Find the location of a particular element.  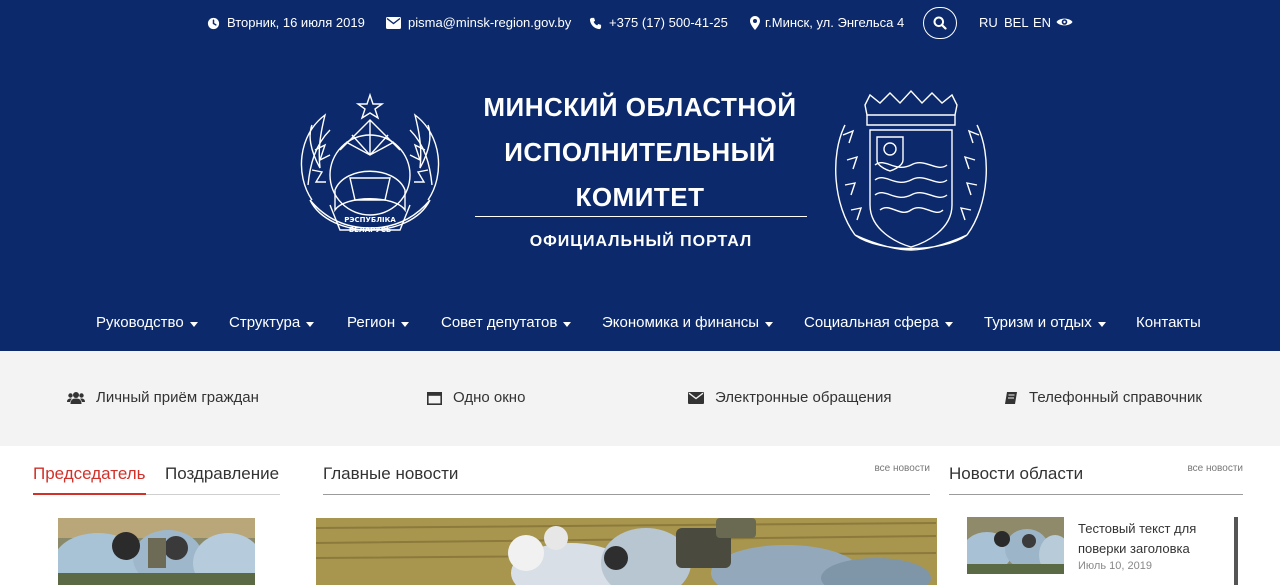

lang-en: EN is located at coordinates (1042, 23).